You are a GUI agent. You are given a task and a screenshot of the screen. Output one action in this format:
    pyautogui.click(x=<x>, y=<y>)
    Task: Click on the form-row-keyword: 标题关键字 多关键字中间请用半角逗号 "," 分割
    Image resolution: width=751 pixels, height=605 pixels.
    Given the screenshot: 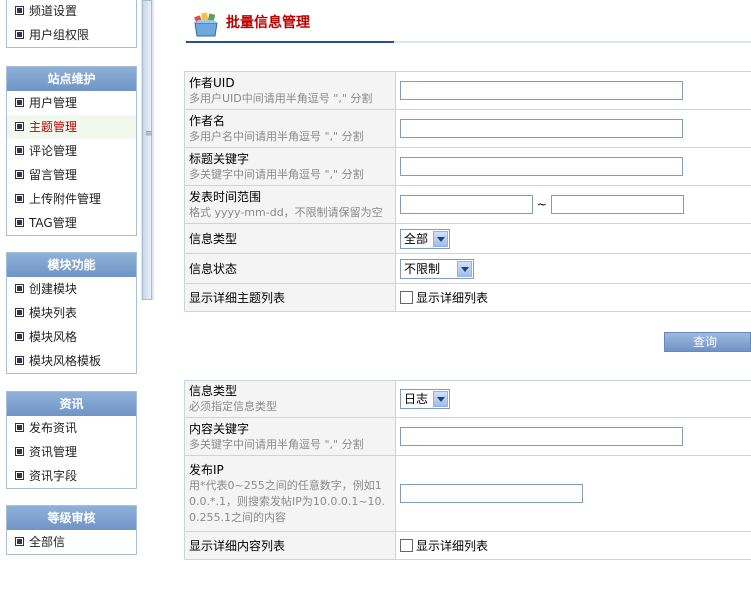 What is the action you would take?
    pyautogui.click(x=467, y=166)
    